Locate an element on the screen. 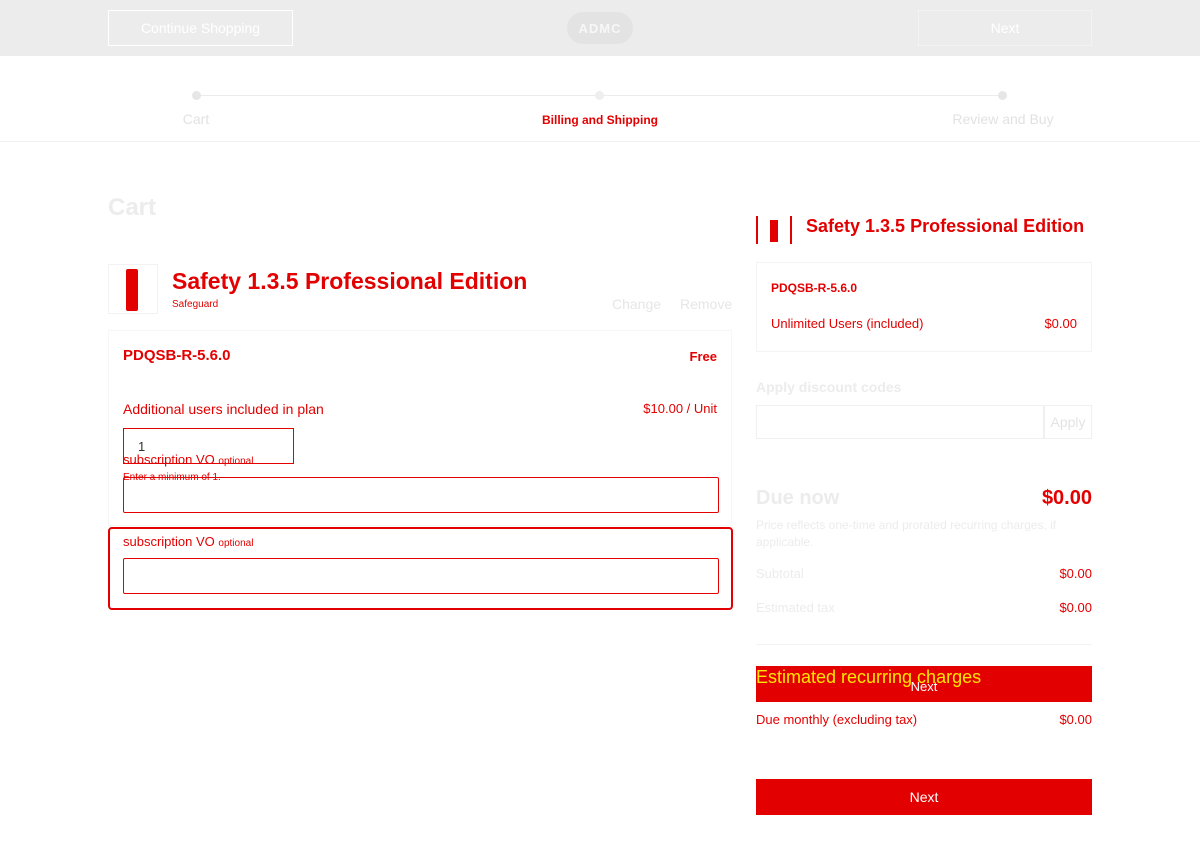 The width and height of the screenshot is (1200, 845). recurring-charges-bar: Next Estimated recurring charges is located at coordinates (924, 684).